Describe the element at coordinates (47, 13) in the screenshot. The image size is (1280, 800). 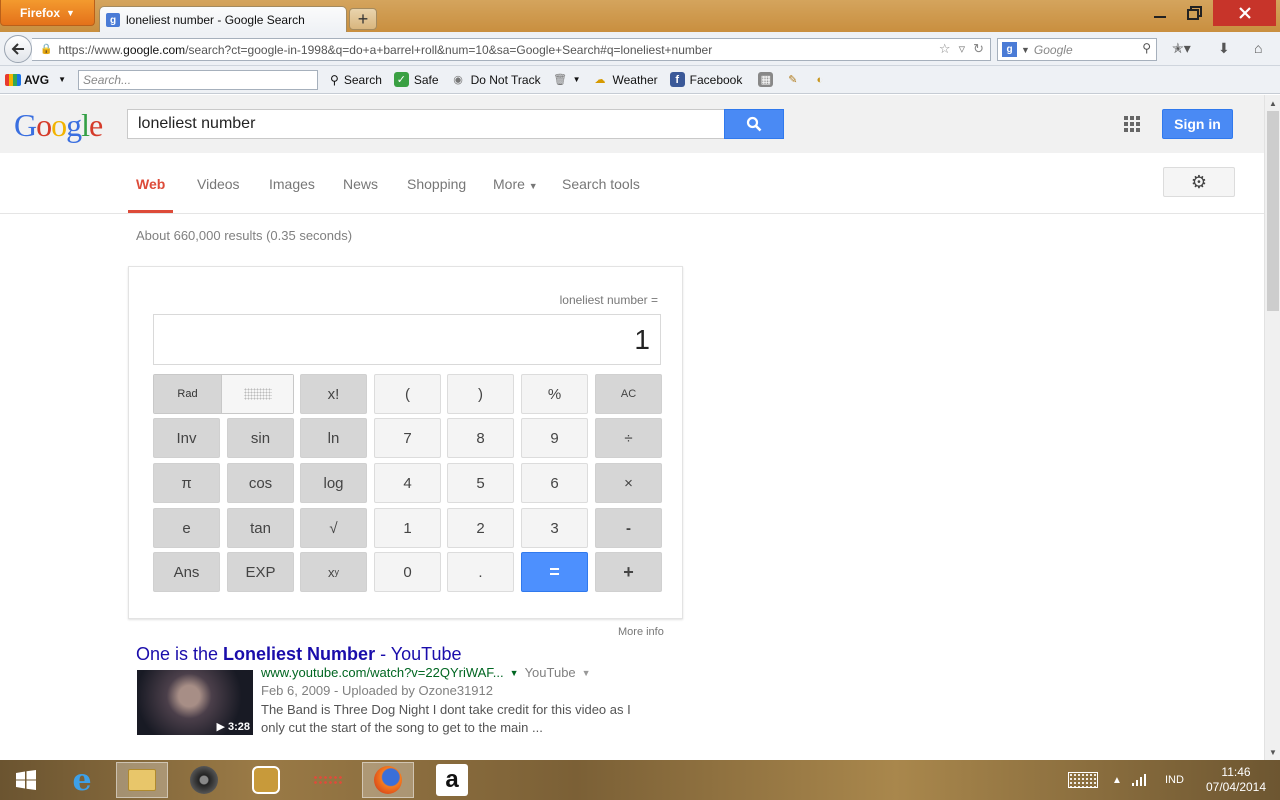
I see `firefox-menu-button: Firefox ▼` at that location.